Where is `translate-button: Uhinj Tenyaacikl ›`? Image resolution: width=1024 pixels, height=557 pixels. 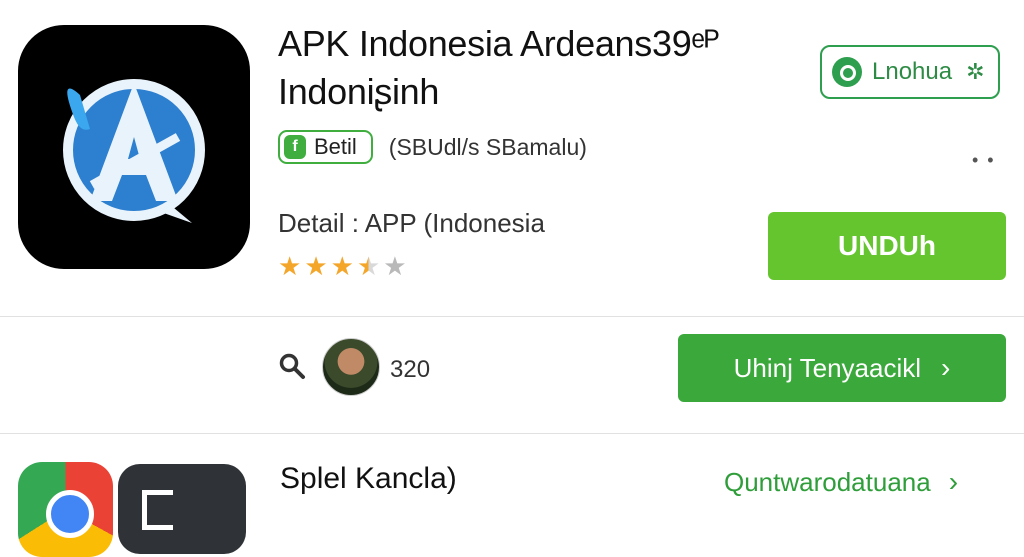 translate-button: Uhinj Tenyaacikl › is located at coordinates (842, 368).